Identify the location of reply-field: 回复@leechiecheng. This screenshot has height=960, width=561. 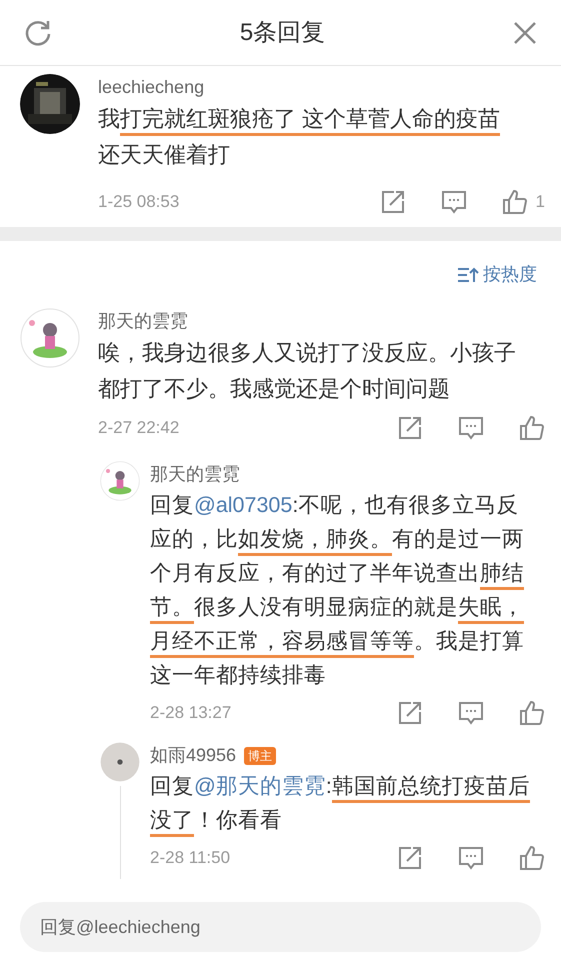
(280, 927).